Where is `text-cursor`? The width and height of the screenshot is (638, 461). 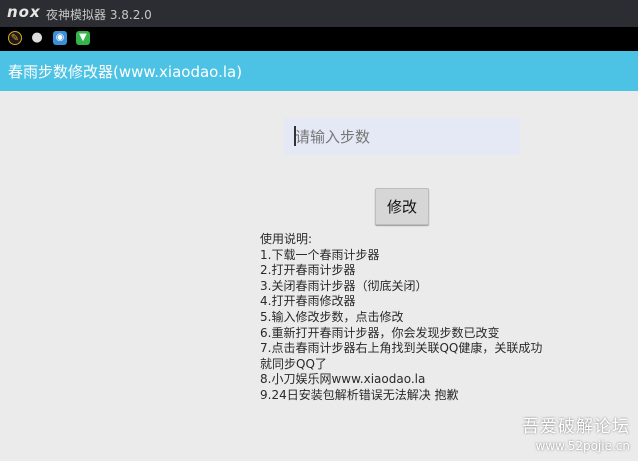 text-cursor is located at coordinates (295, 136).